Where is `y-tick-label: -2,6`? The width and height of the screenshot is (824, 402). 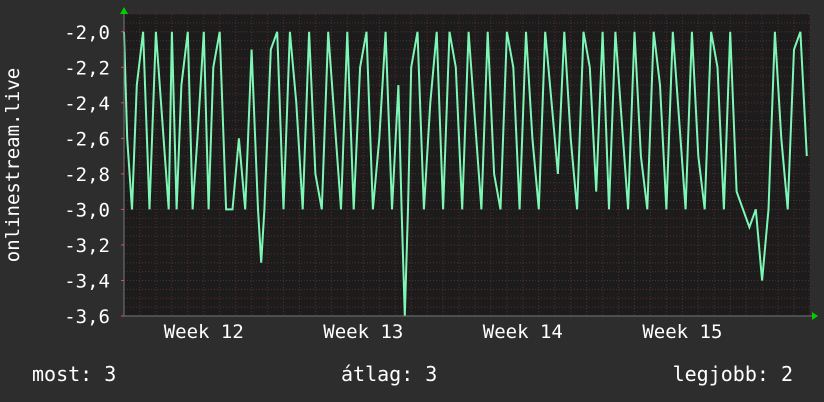 y-tick-label: -2,6 is located at coordinates (87, 139).